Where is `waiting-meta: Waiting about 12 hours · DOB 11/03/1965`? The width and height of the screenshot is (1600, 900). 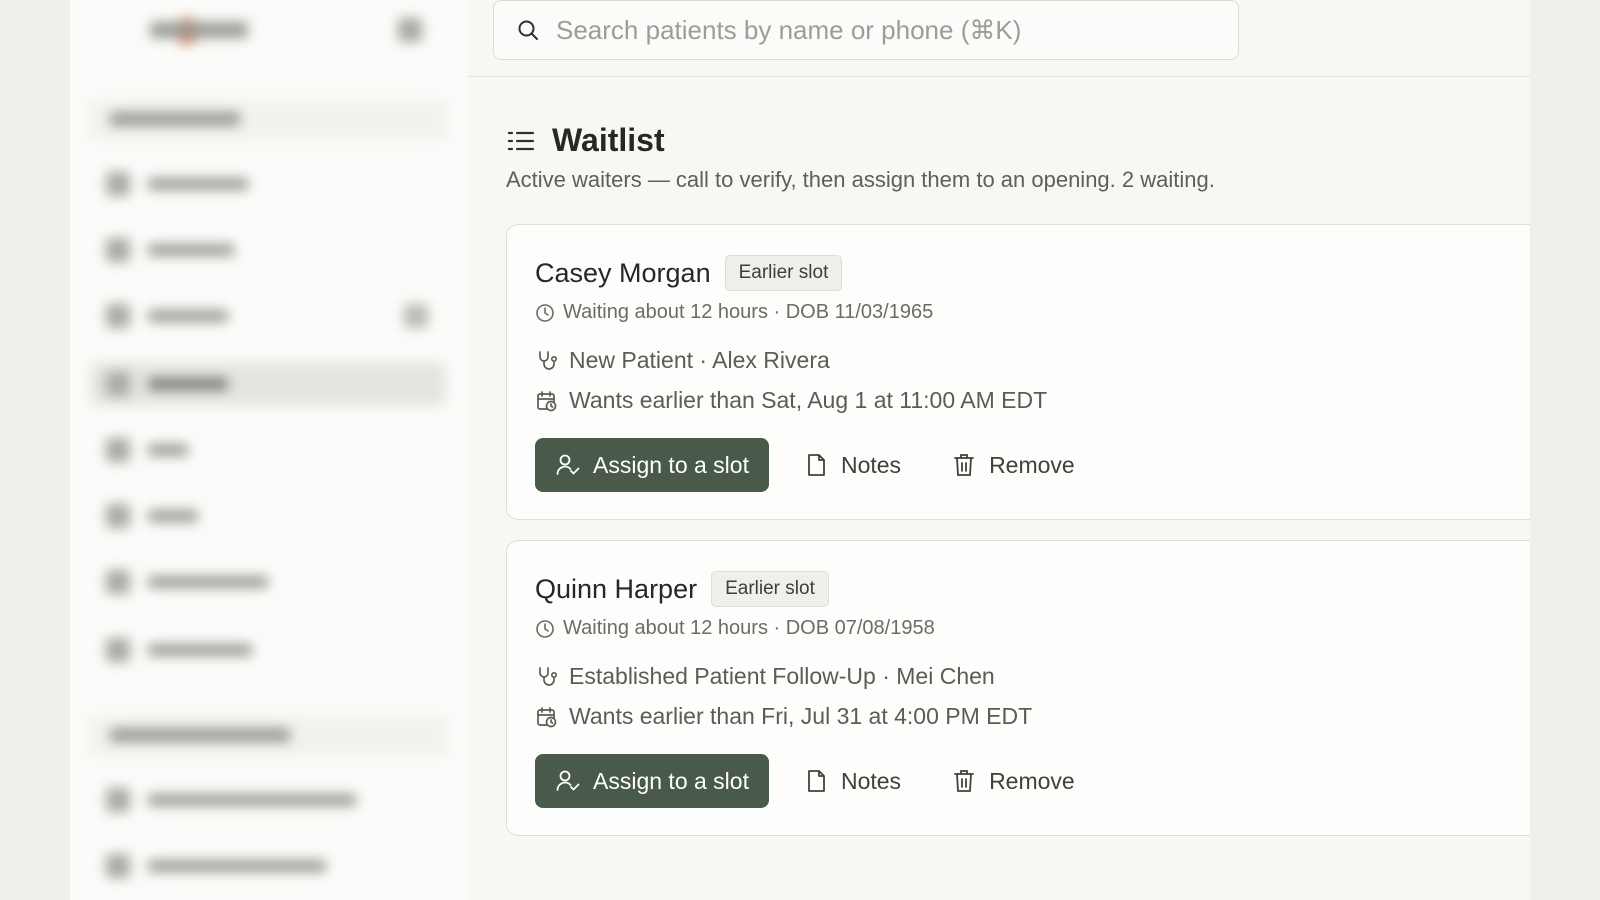 waiting-meta: Waiting about 12 hours · DOB 11/03/1965 is located at coordinates (734, 312).